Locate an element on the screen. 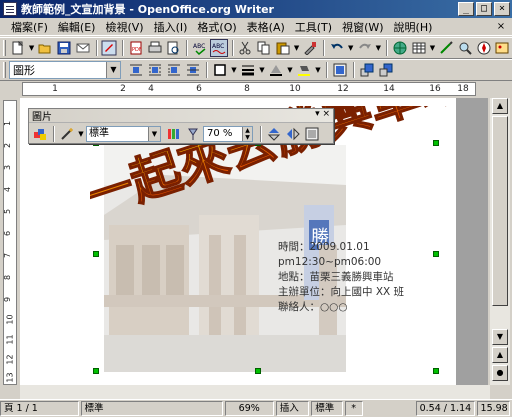  frame-properties-icon is located at coordinates (340, 70).